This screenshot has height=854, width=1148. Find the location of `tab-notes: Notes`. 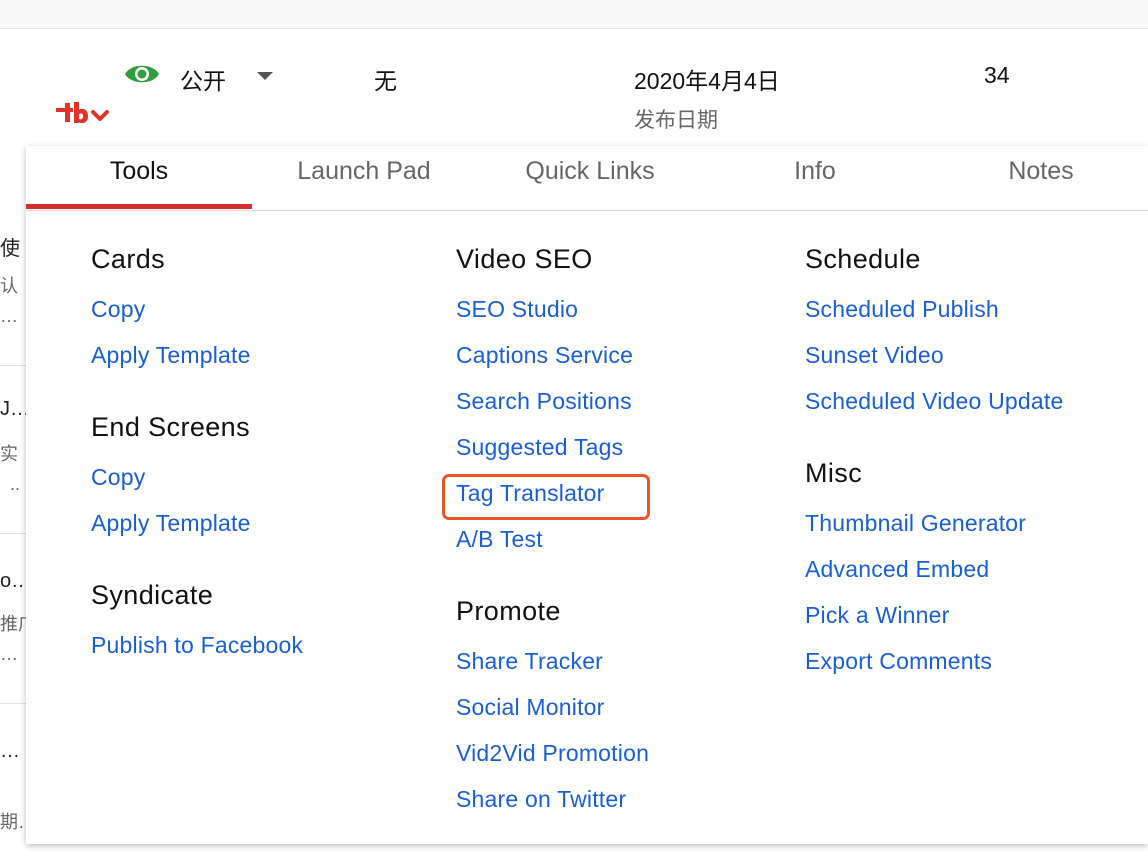

tab-notes: Notes is located at coordinates (1038, 178).